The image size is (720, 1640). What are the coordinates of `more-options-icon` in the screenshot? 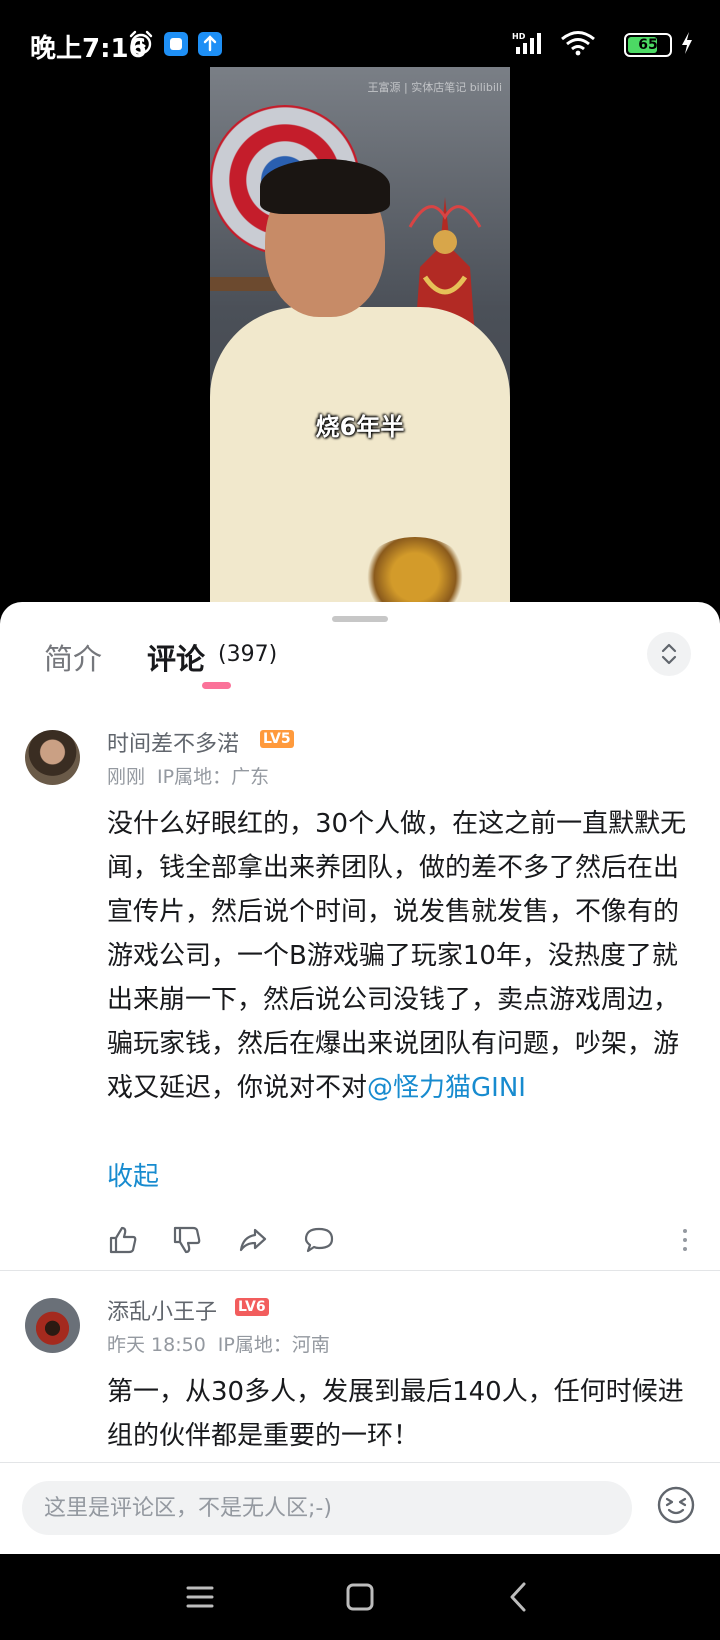 It's located at (685, 1240).